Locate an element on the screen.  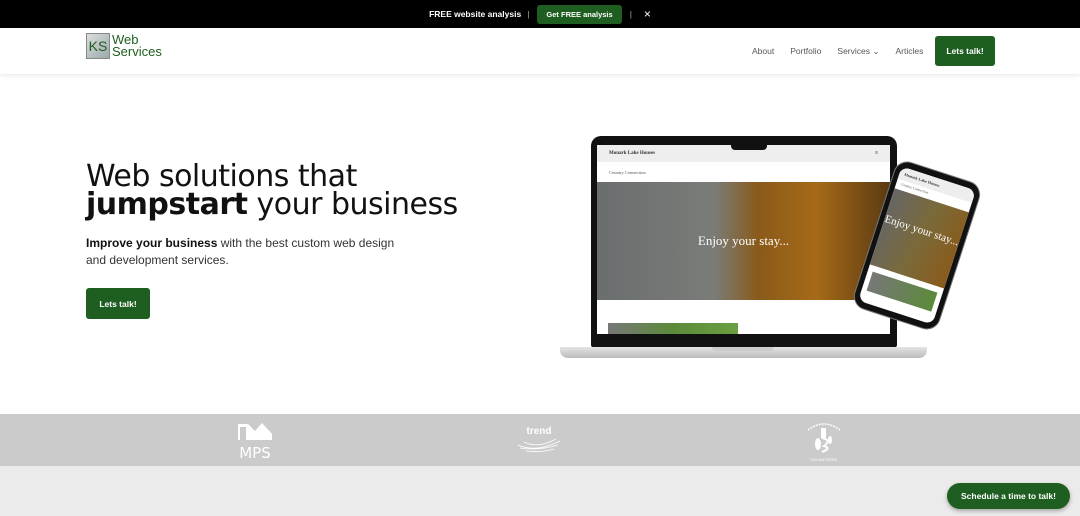
mockup-site-title: Monark Lake Houses is located at coordinates (632, 153).